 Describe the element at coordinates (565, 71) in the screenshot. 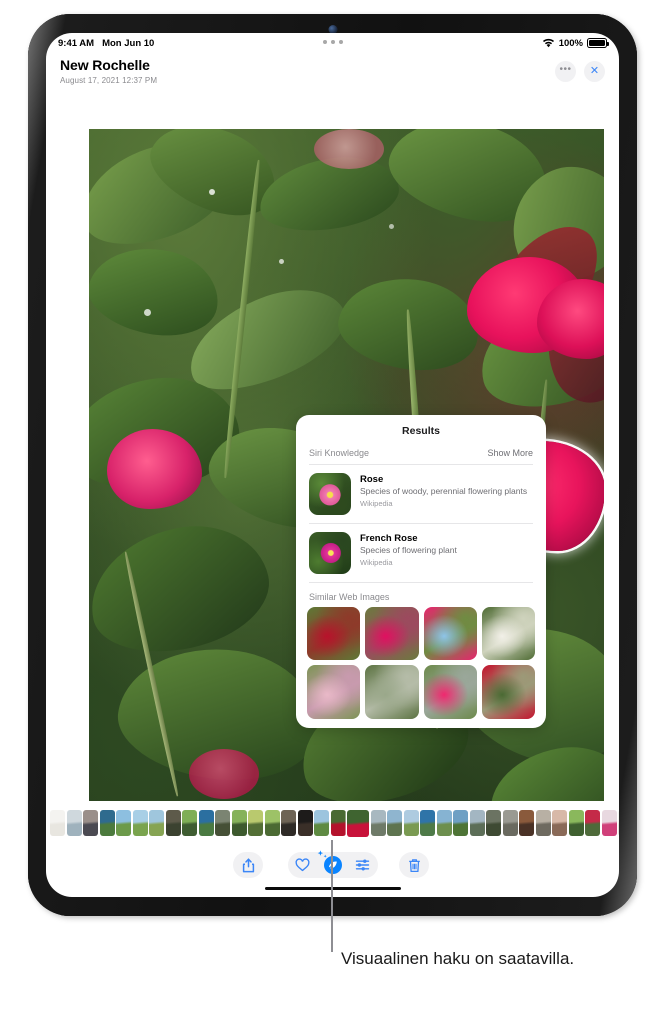

I see `ellipsis-icon: •••` at that location.